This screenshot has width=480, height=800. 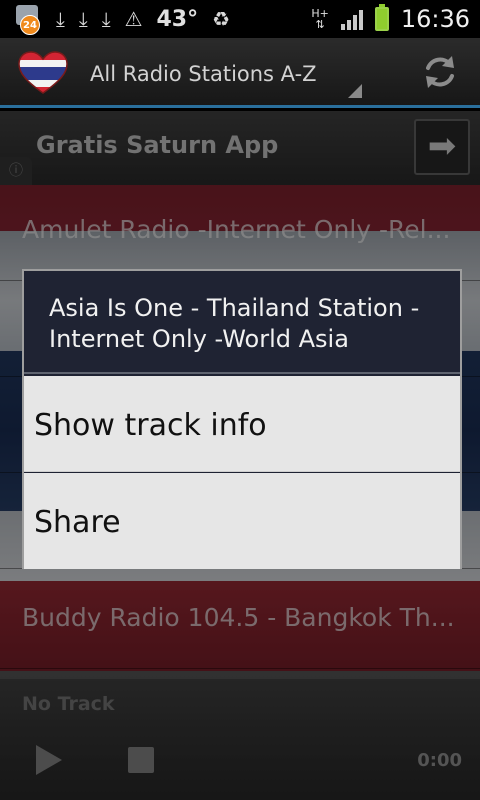 I want to click on status-bar: 24 ⤓ ⤓ ⤓ ⚠ 43° ♻ H+ ⇅ 16:36, so click(x=240, y=19).